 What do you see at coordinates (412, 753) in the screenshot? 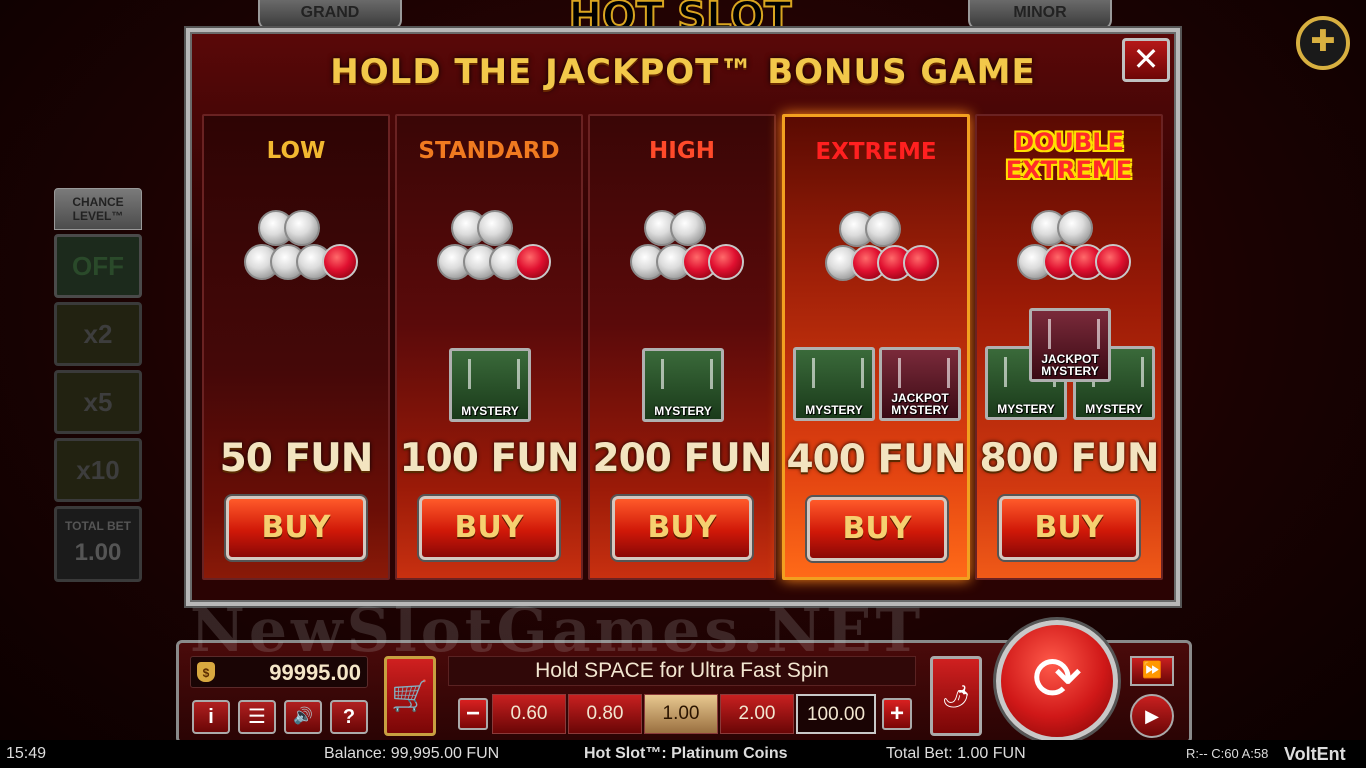
I see `status-balance: Balance: 99,995.00 FUN` at bounding box center [412, 753].